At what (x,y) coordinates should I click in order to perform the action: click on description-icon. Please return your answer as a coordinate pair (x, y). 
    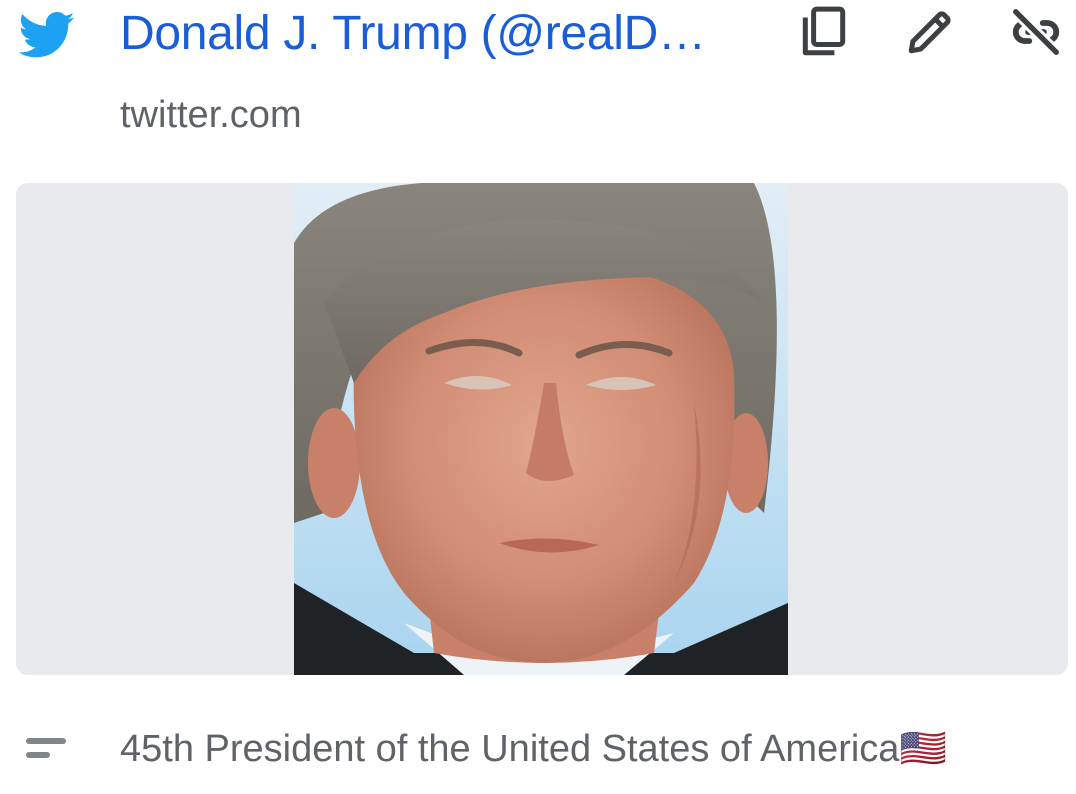
    Looking at the image, I should click on (48, 749).